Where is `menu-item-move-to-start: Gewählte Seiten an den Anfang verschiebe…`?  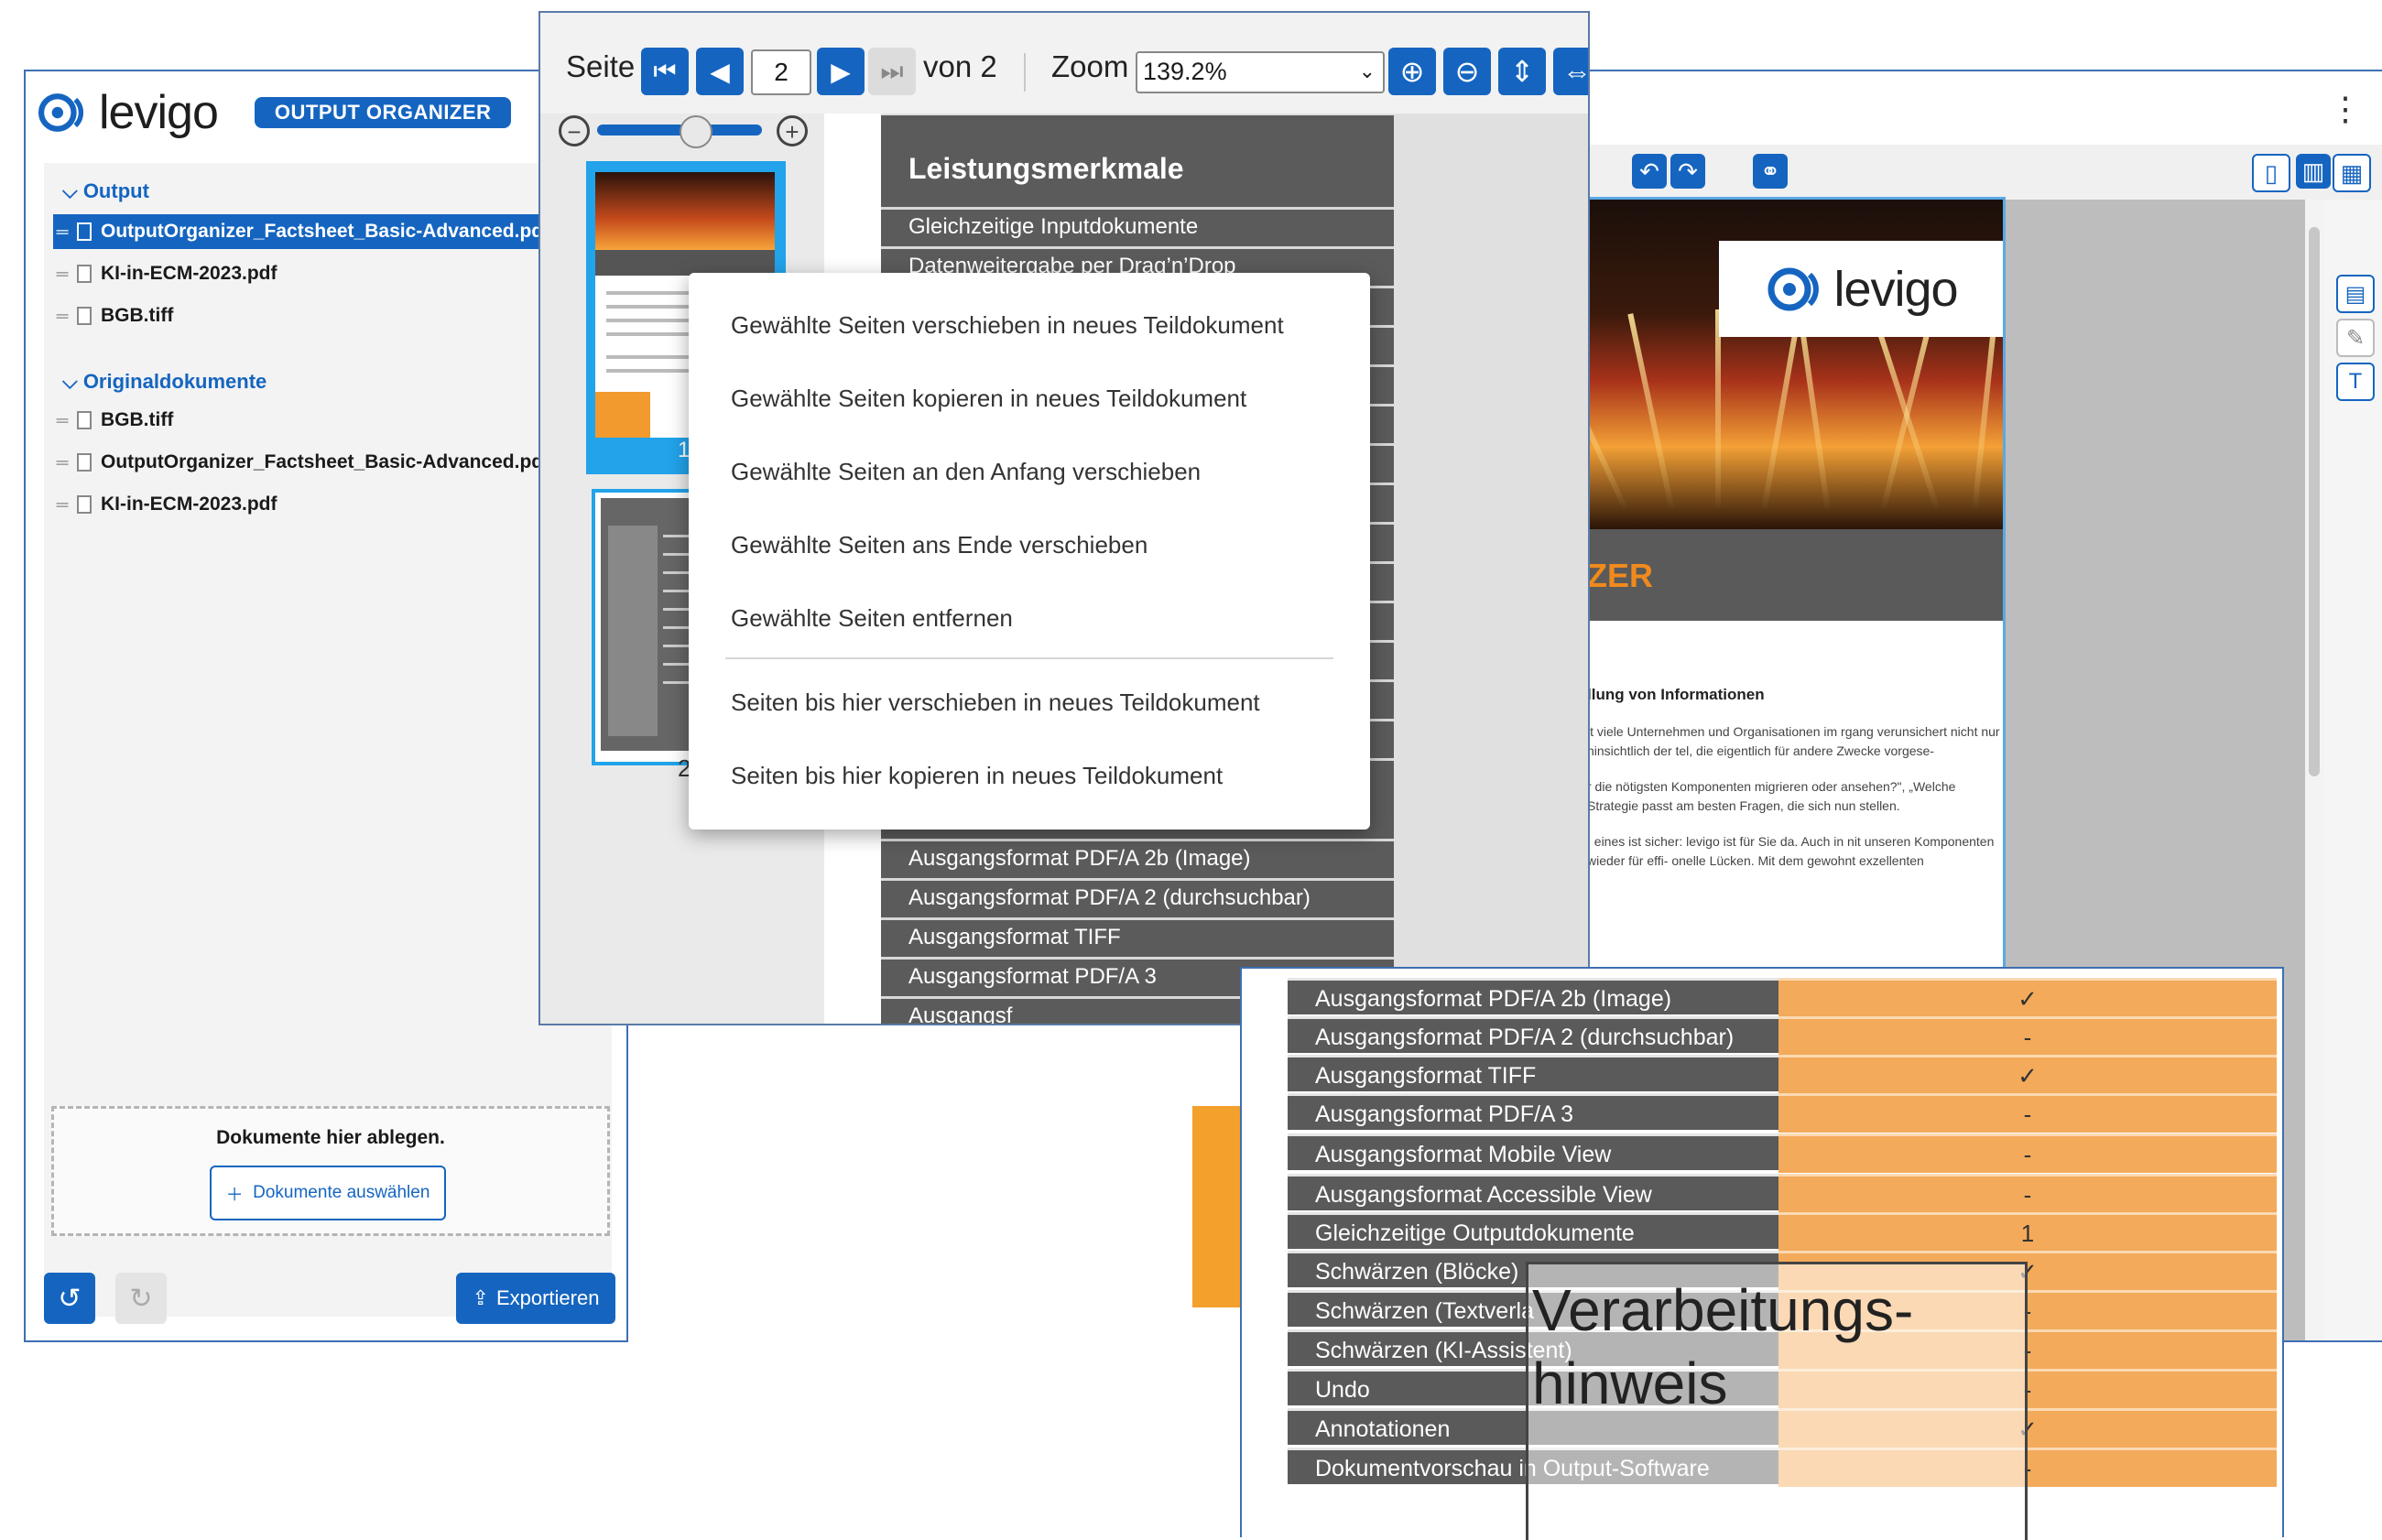 menu-item-move-to-start: Gewählte Seiten an den Anfang verschiebe… is located at coordinates (966, 472).